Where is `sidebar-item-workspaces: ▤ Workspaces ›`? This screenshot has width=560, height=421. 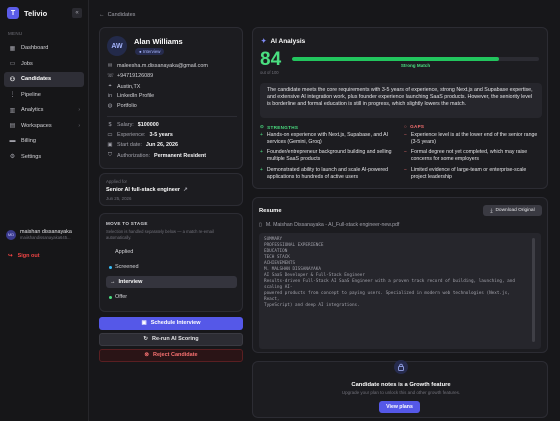 sidebar-item-workspaces: ▤ Workspaces › is located at coordinates (44, 126).